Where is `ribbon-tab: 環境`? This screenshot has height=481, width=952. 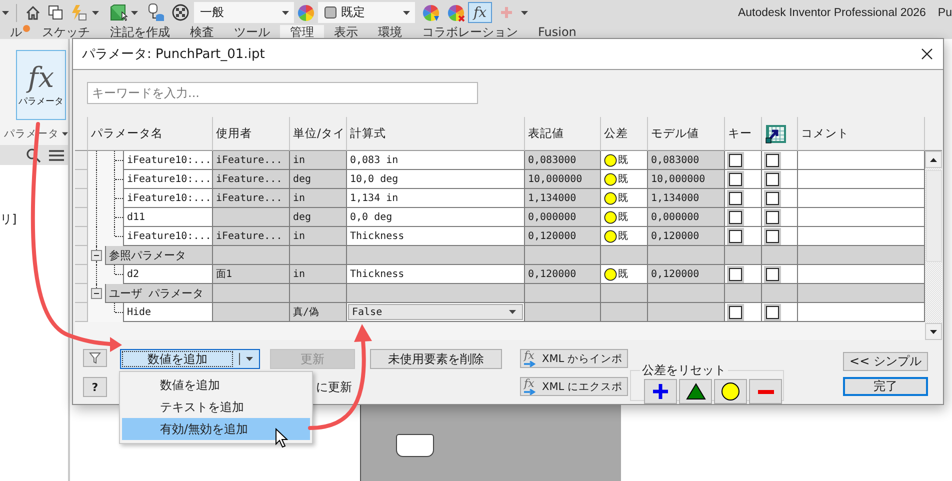
ribbon-tab: 環境 is located at coordinates (390, 32).